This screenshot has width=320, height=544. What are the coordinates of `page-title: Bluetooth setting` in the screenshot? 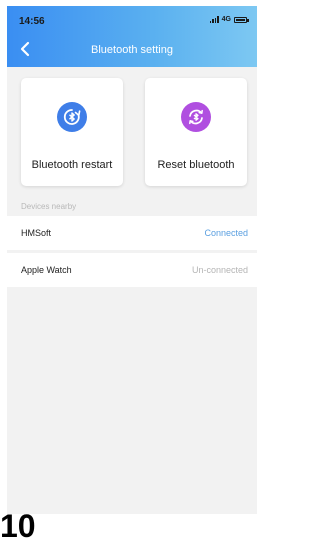 It's located at (132, 50).